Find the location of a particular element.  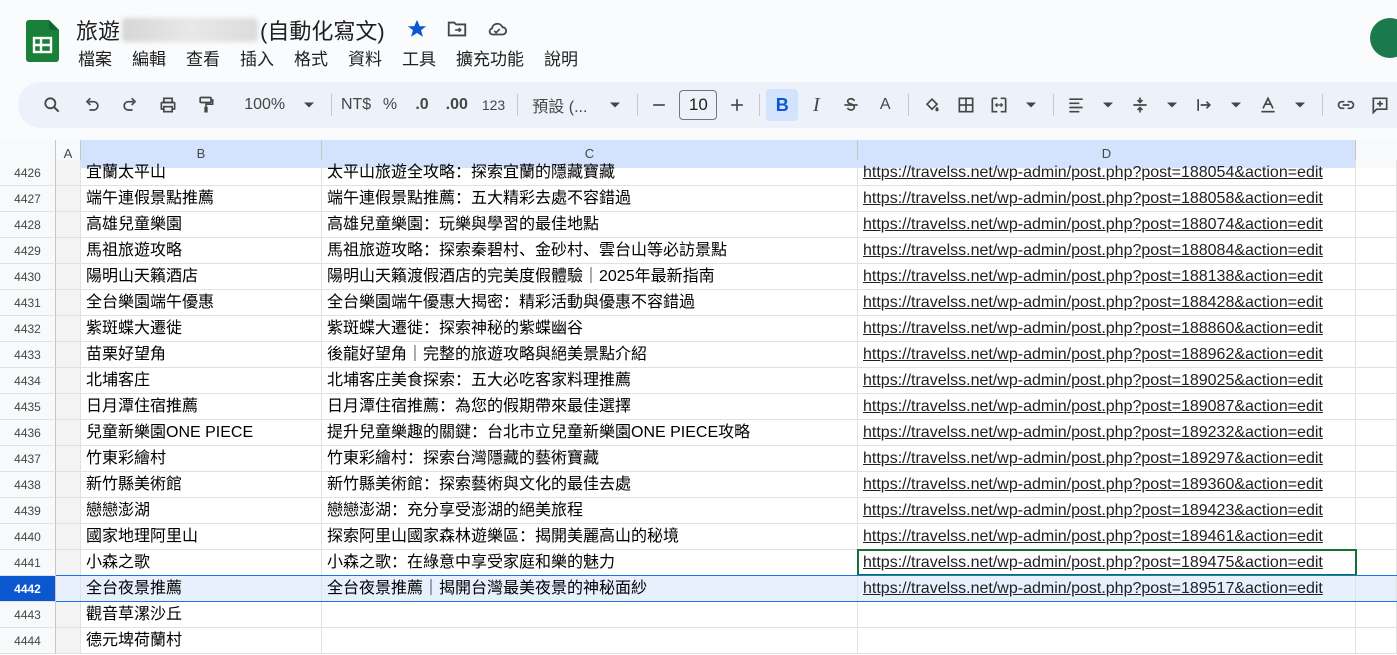

more-formats-button: 123 is located at coordinates (494, 105).